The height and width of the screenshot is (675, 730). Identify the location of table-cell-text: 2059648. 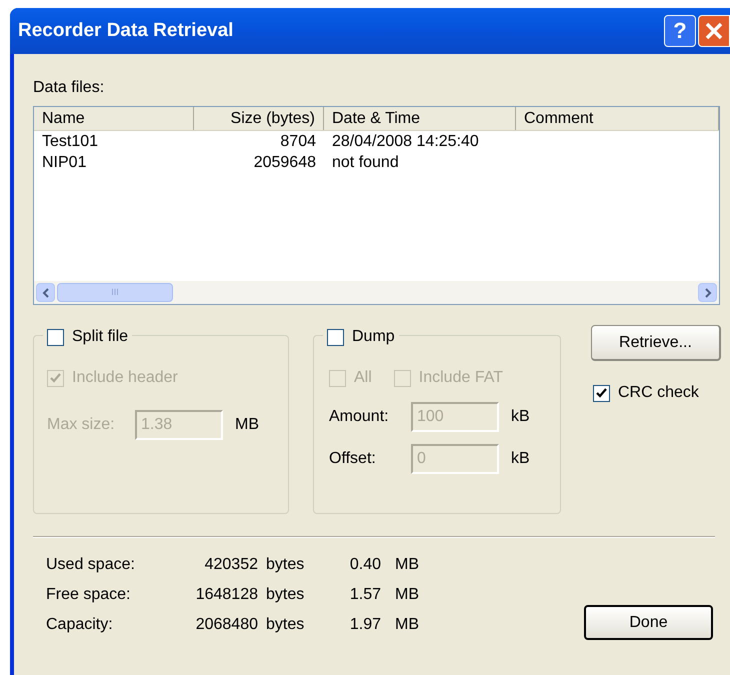
(284, 162).